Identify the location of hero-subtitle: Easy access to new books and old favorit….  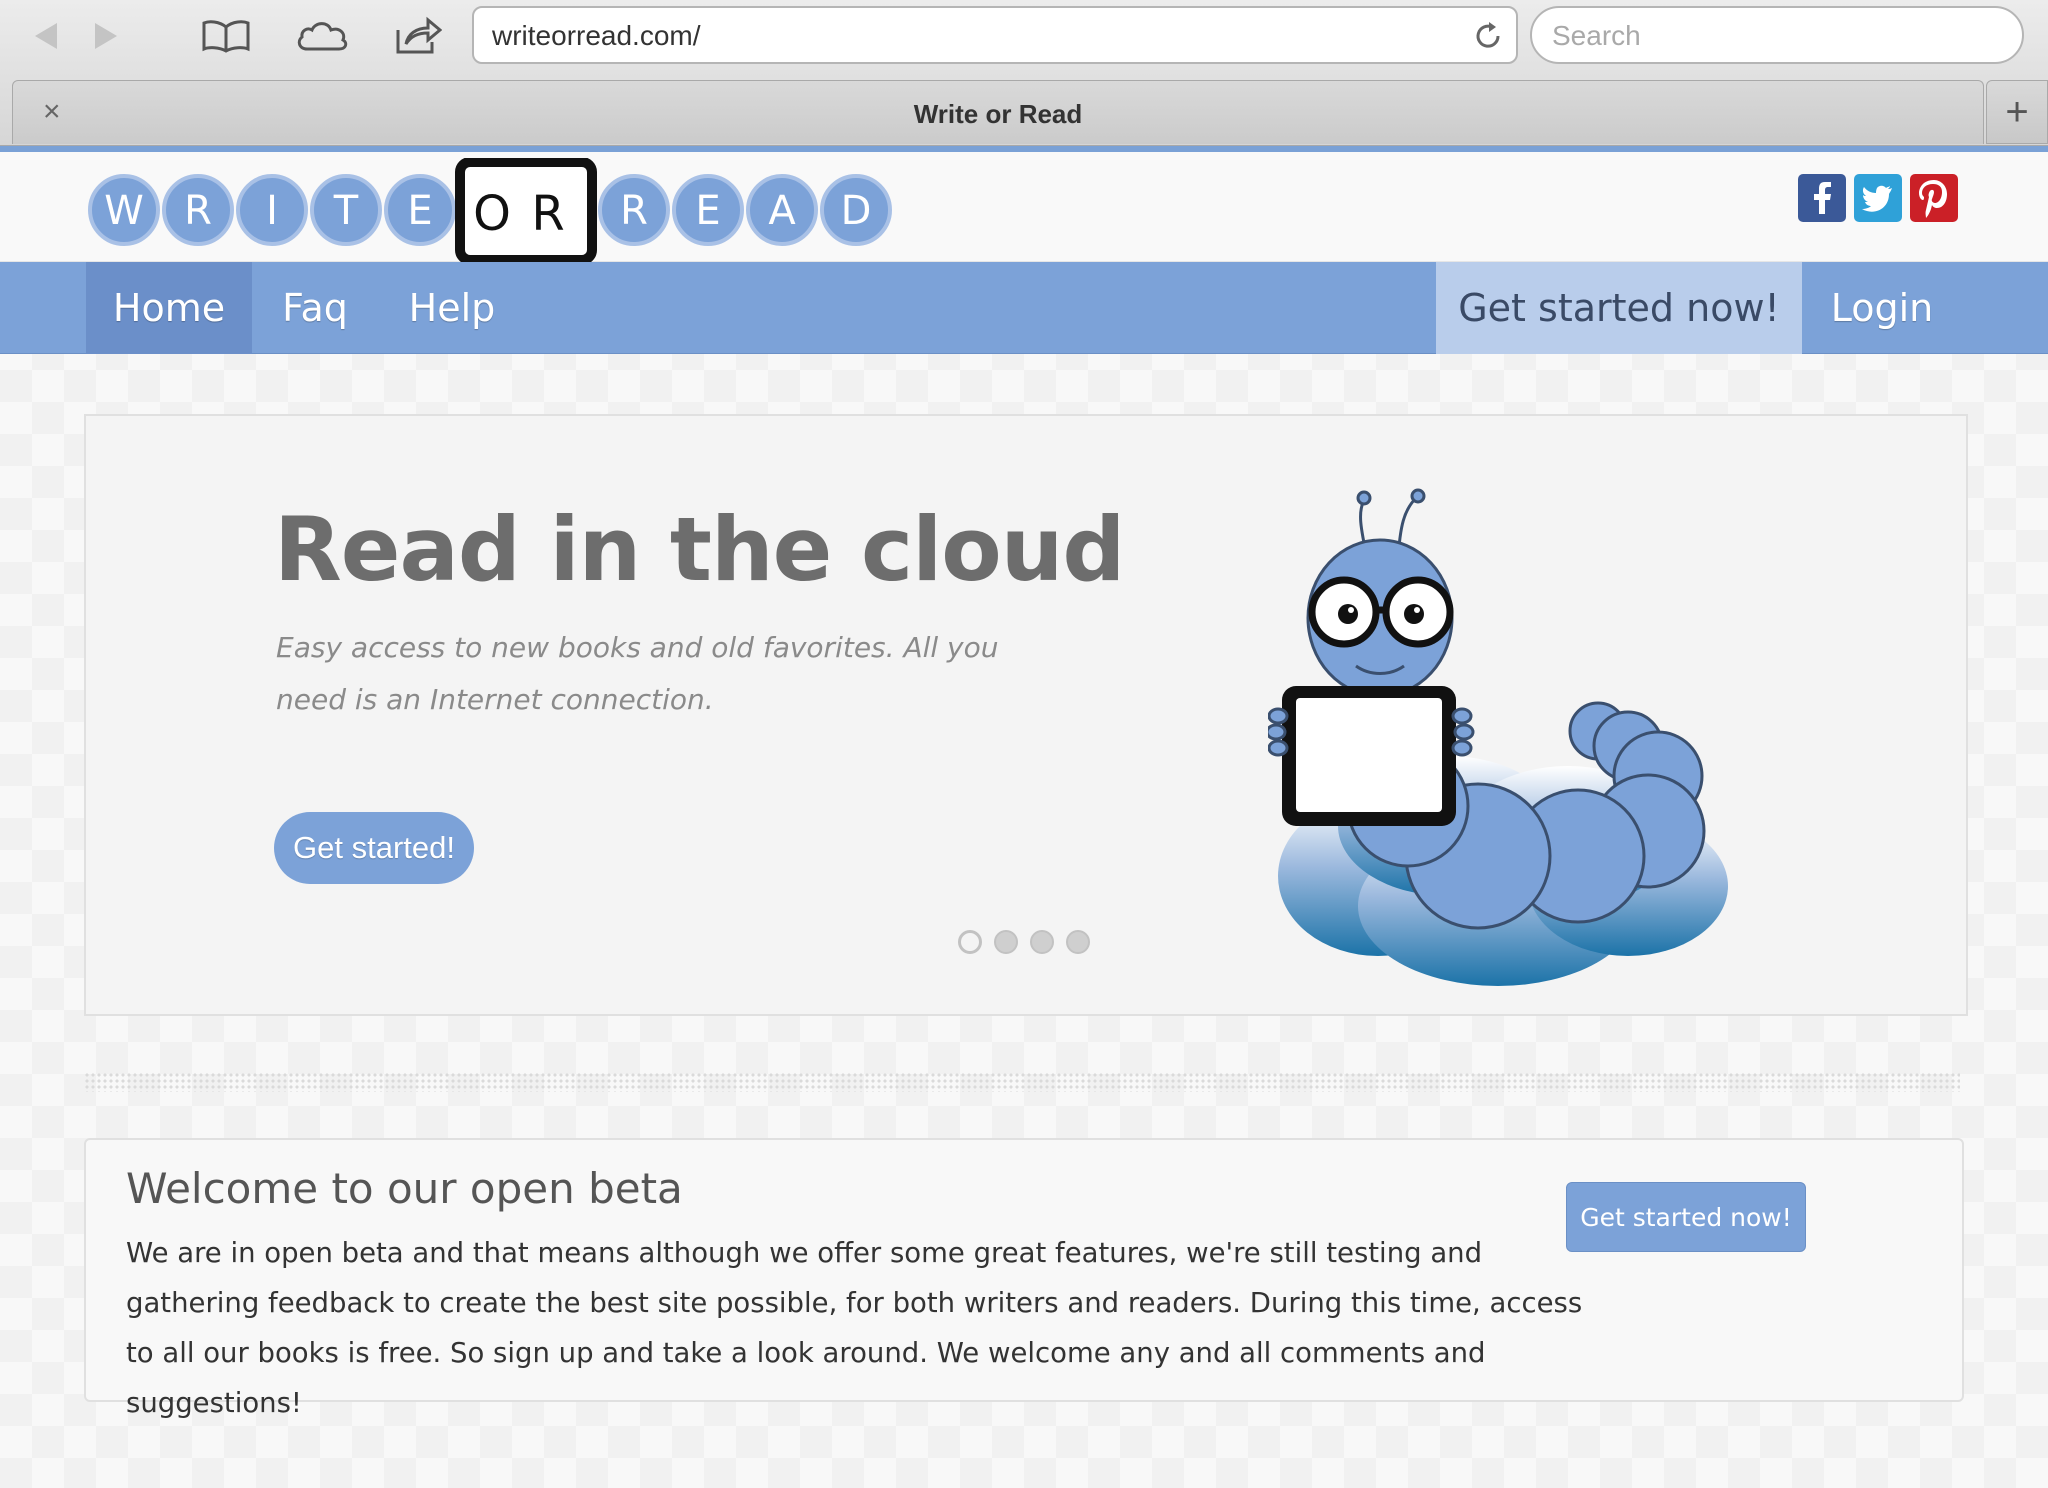
(637, 673).